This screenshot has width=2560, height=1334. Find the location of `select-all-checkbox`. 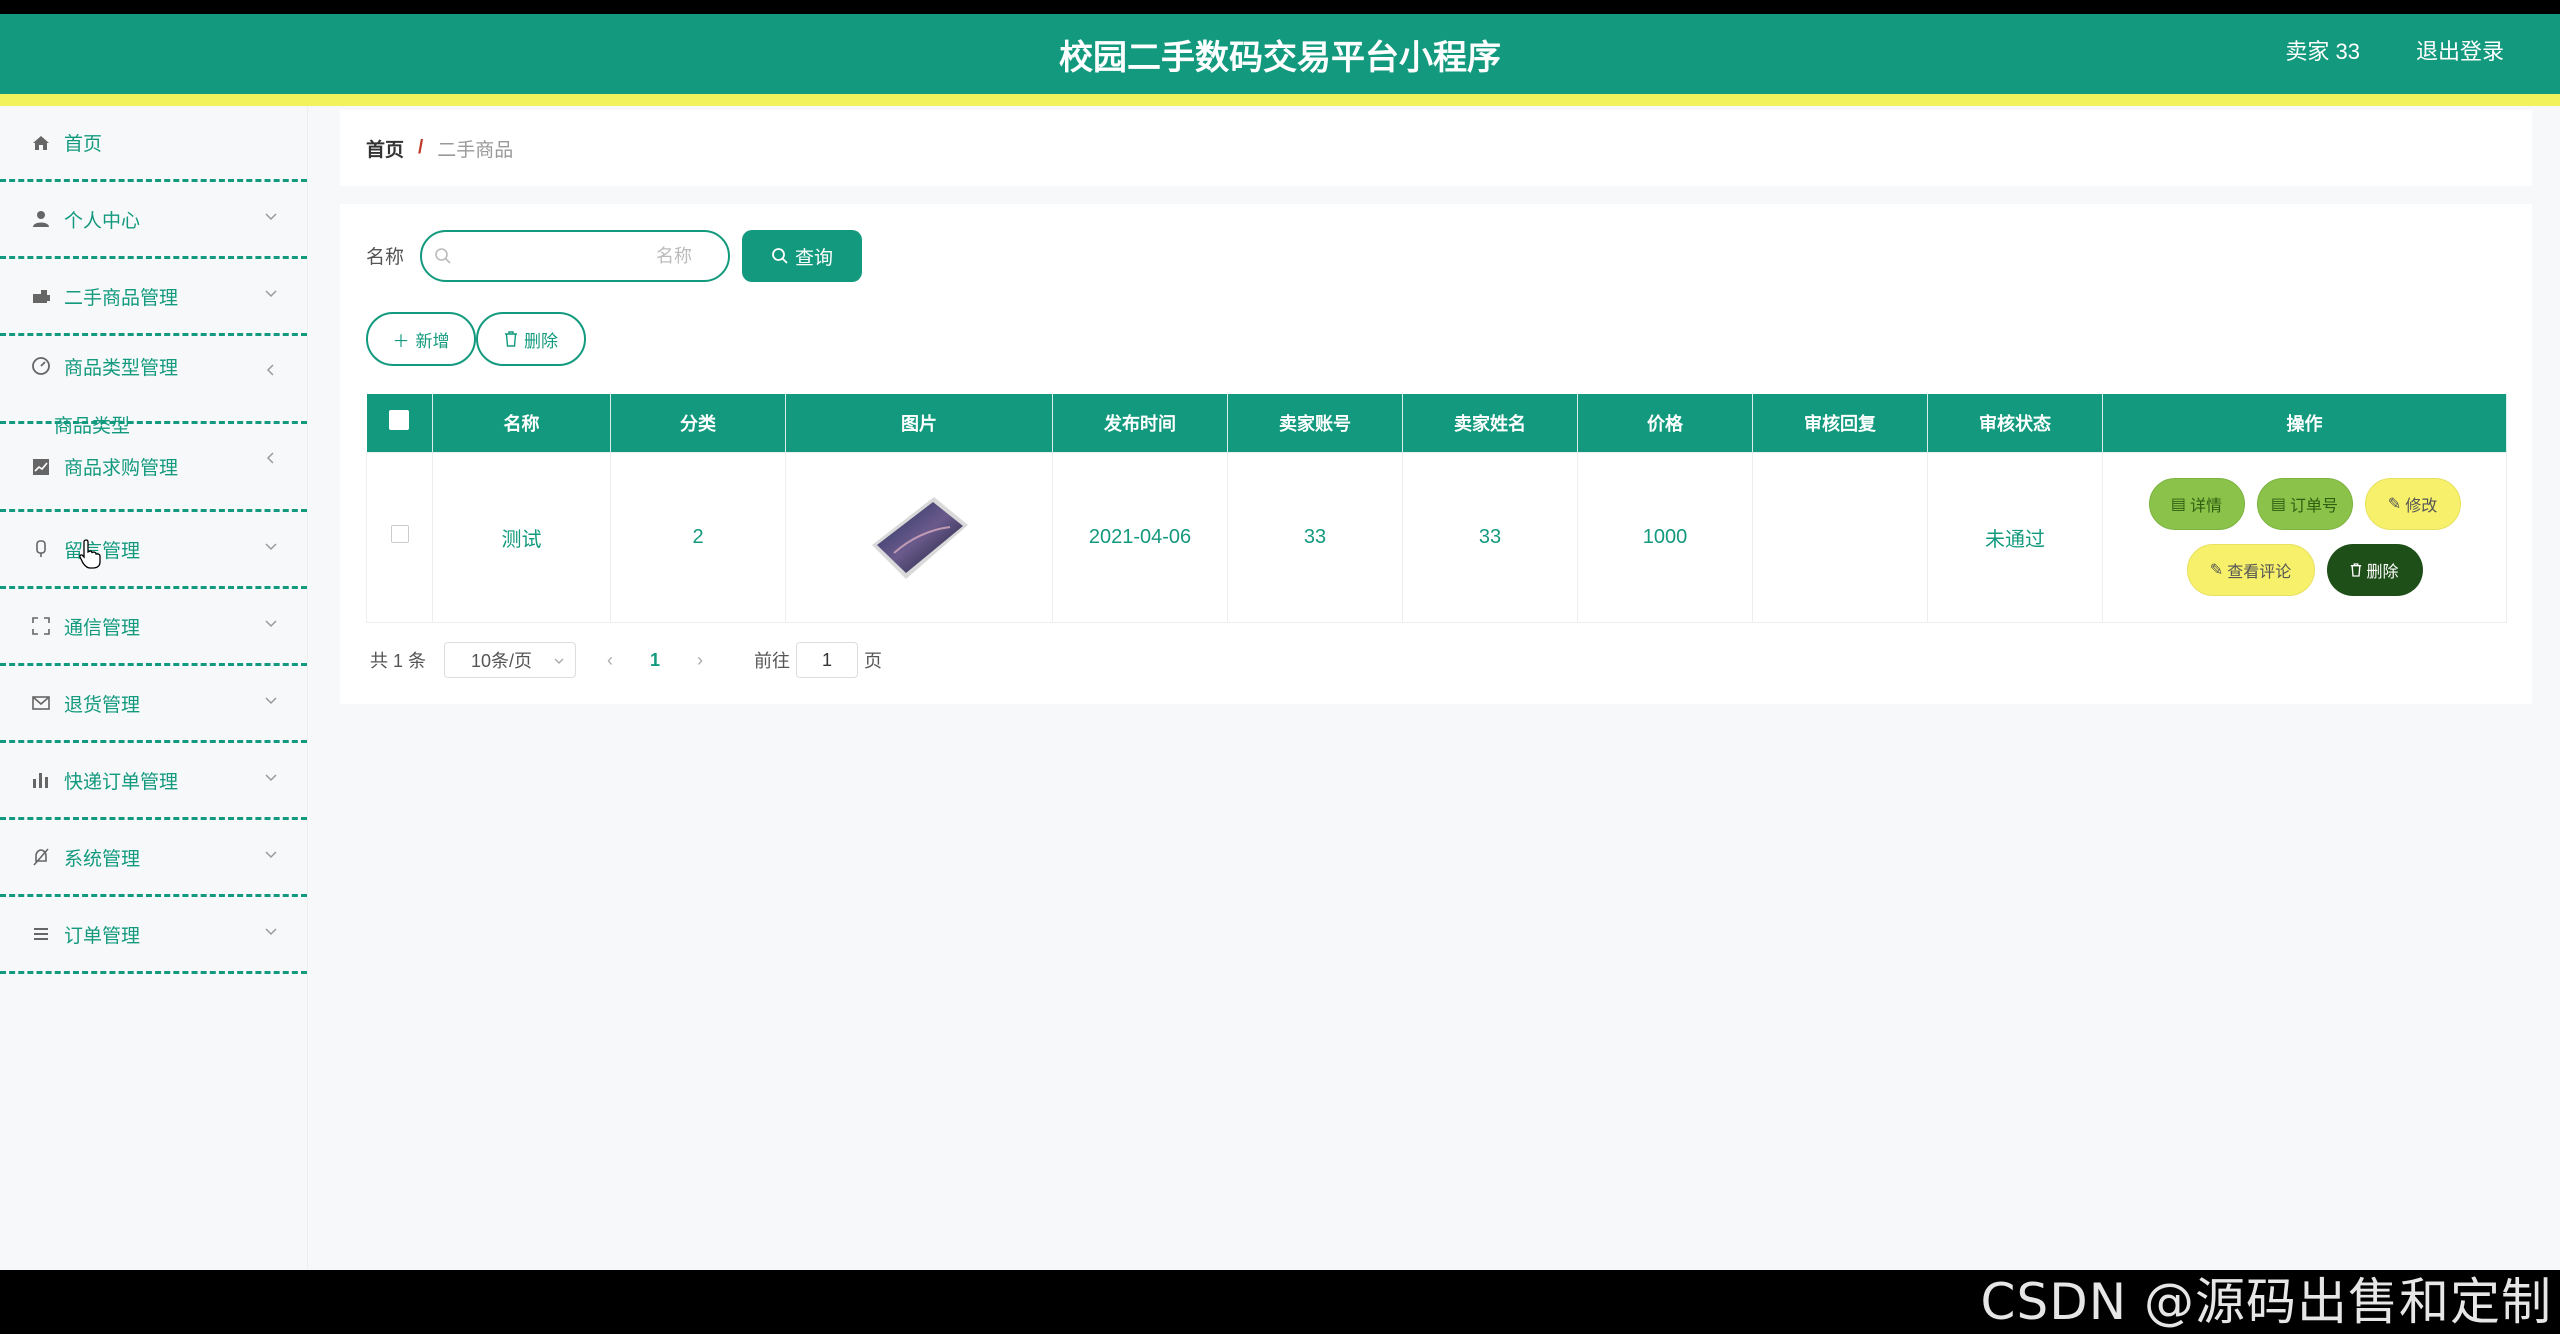

select-all-checkbox is located at coordinates (399, 423).